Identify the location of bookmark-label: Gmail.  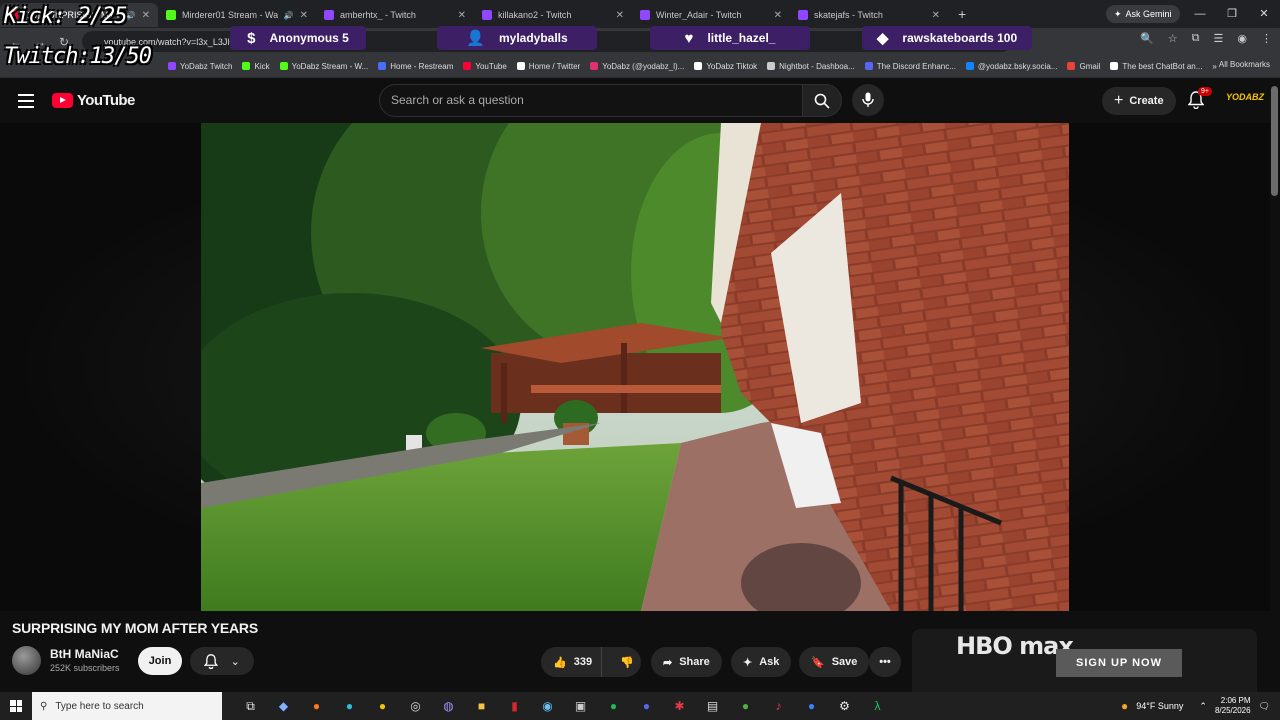
(1090, 66).